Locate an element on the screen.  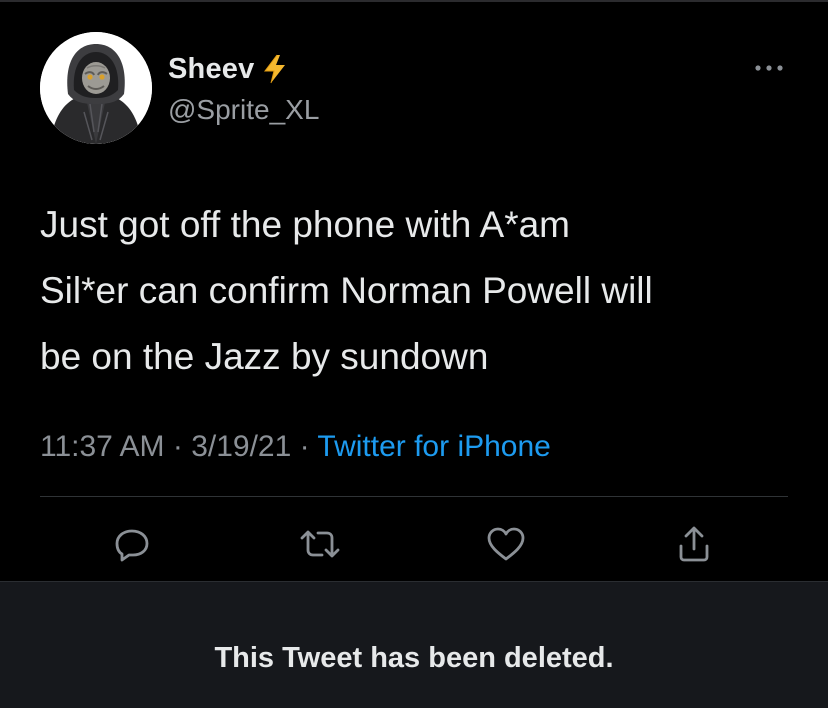
retweet-button is located at coordinates (320, 544).